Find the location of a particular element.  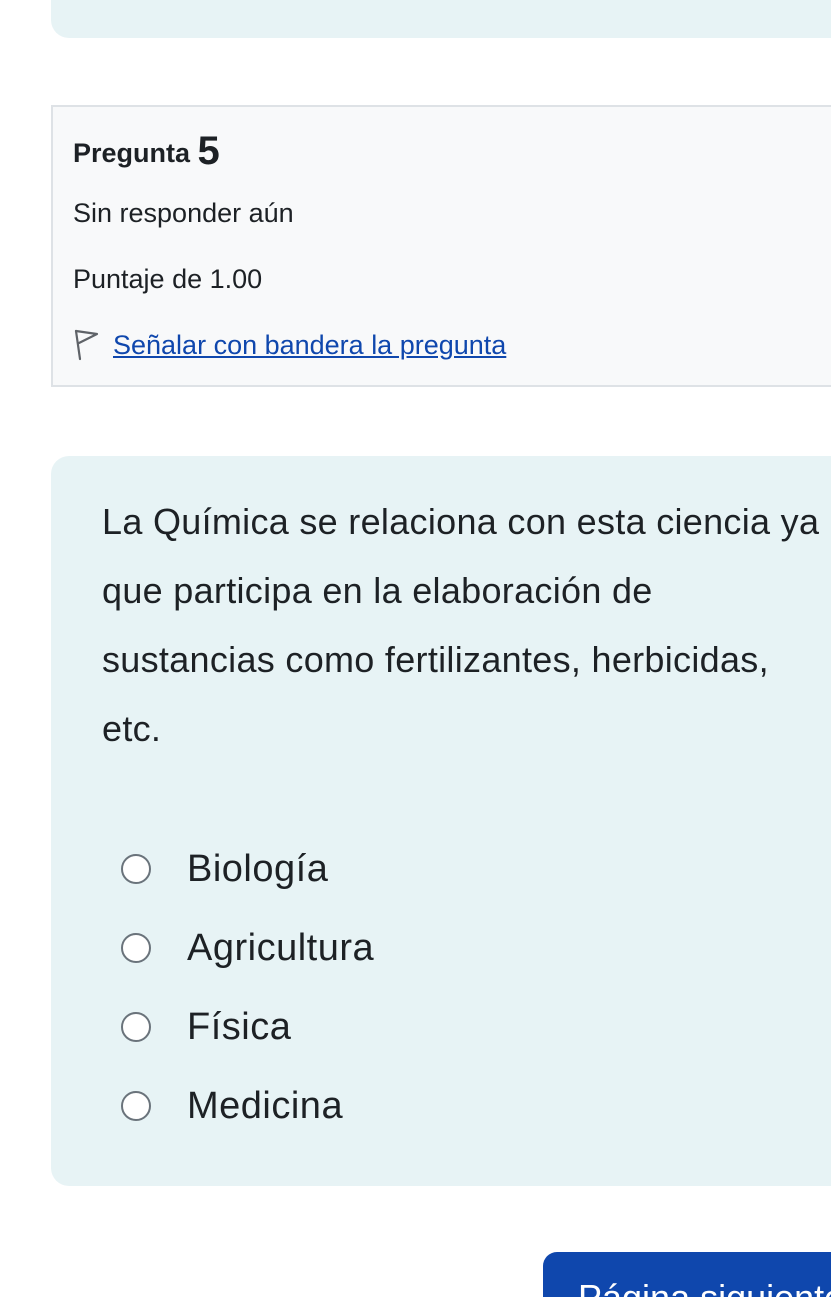

answer-option-fisica: Física is located at coordinates (247, 1026).